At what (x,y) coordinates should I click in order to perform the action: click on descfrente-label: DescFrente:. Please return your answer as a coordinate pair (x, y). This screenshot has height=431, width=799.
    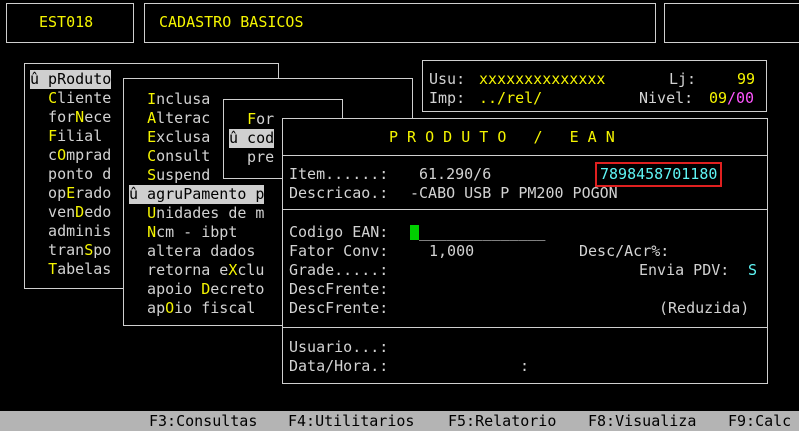
    Looking at the image, I should click on (339, 289).